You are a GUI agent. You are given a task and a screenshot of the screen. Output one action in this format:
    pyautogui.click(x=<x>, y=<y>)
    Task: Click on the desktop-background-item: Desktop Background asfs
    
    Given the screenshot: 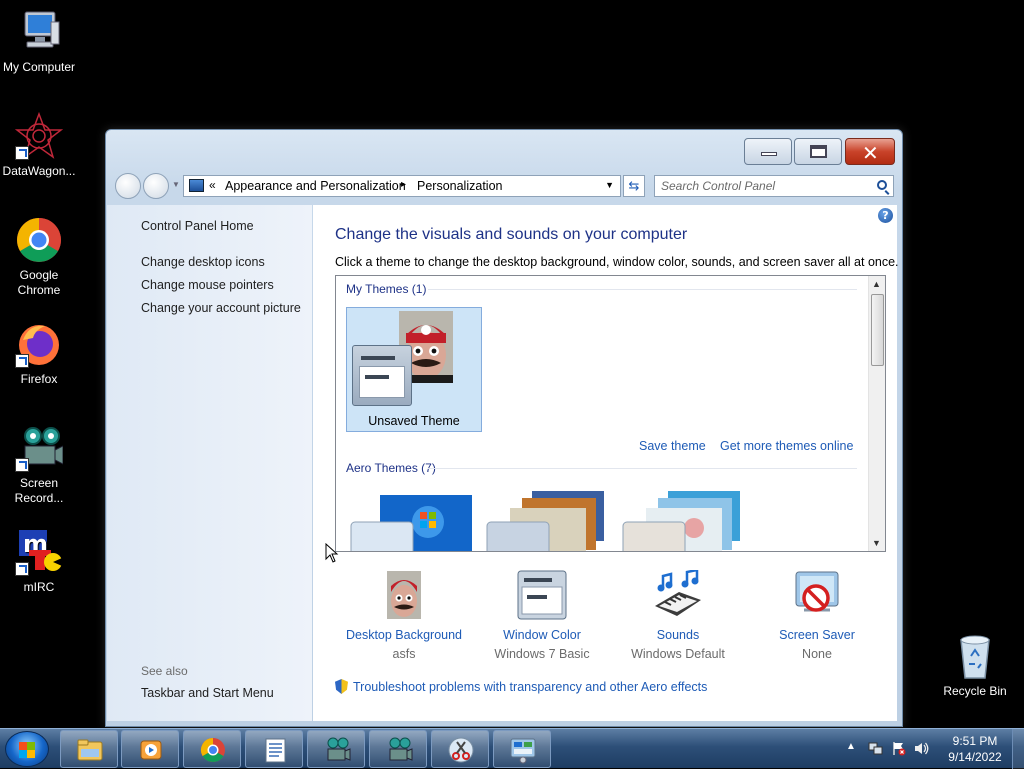 What is the action you would take?
    pyautogui.click(x=404, y=615)
    